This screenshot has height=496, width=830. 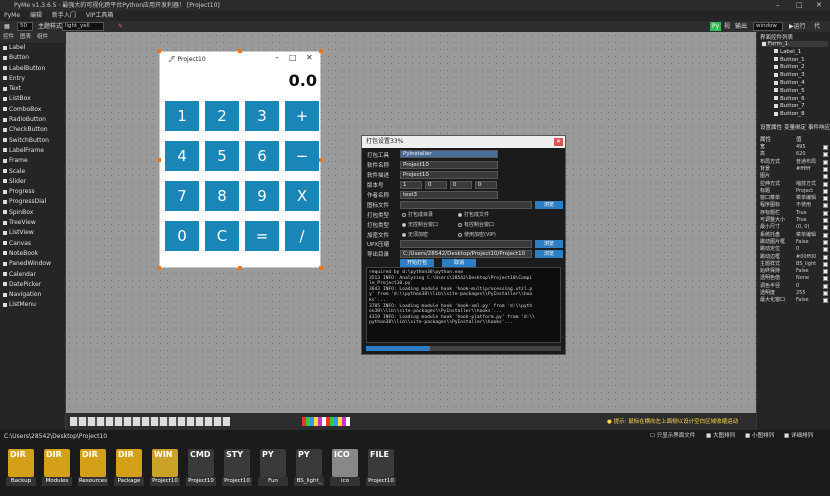 What do you see at coordinates (32, 89) in the screenshot?
I see `widget-item-text: Text` at bounding box center [32, 89].